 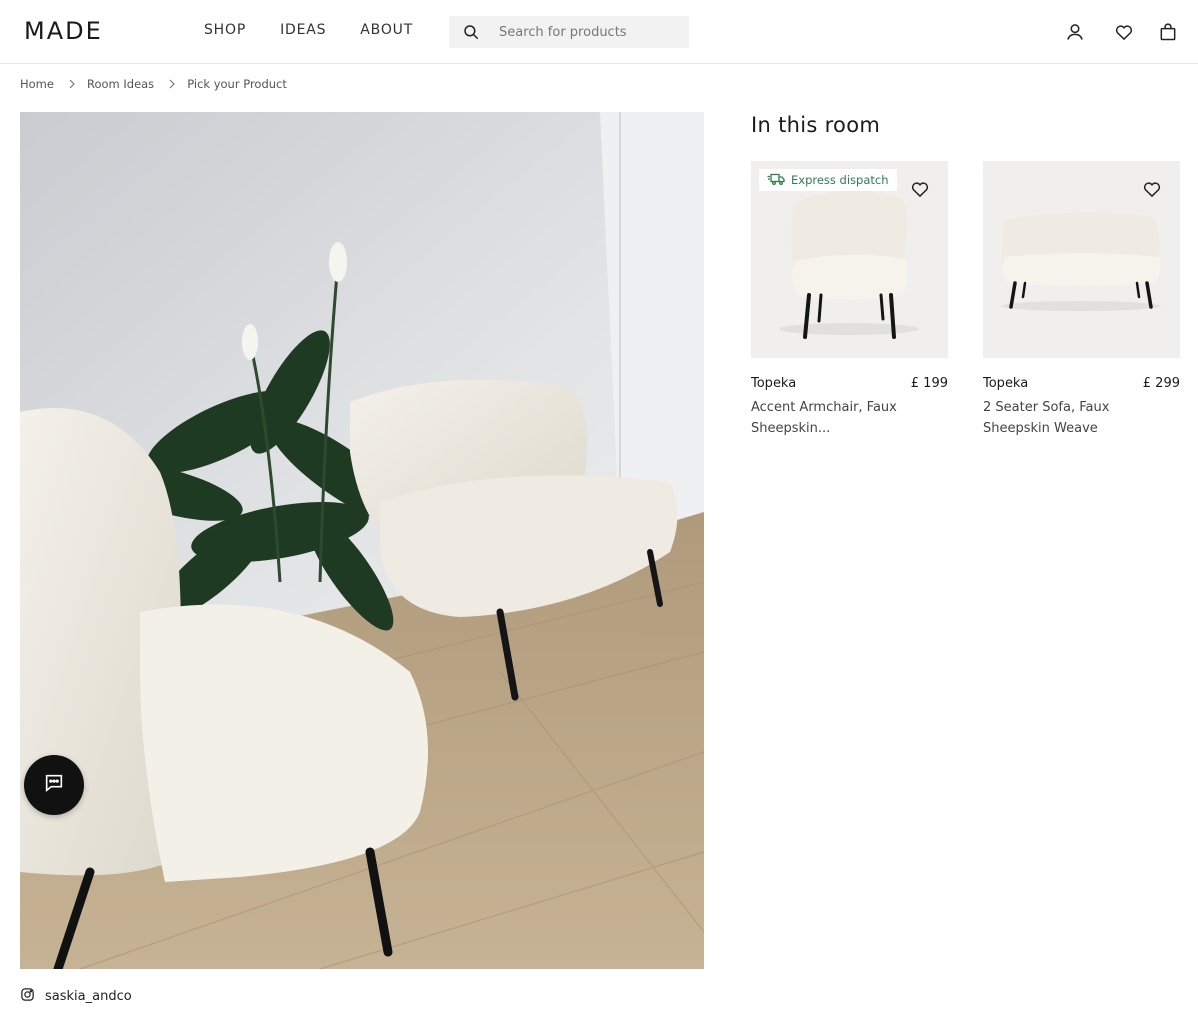 What do you see at coordinates (1168, 32) in the screenshot?
I see `basket-icon` at bounding box center [1168, 32].